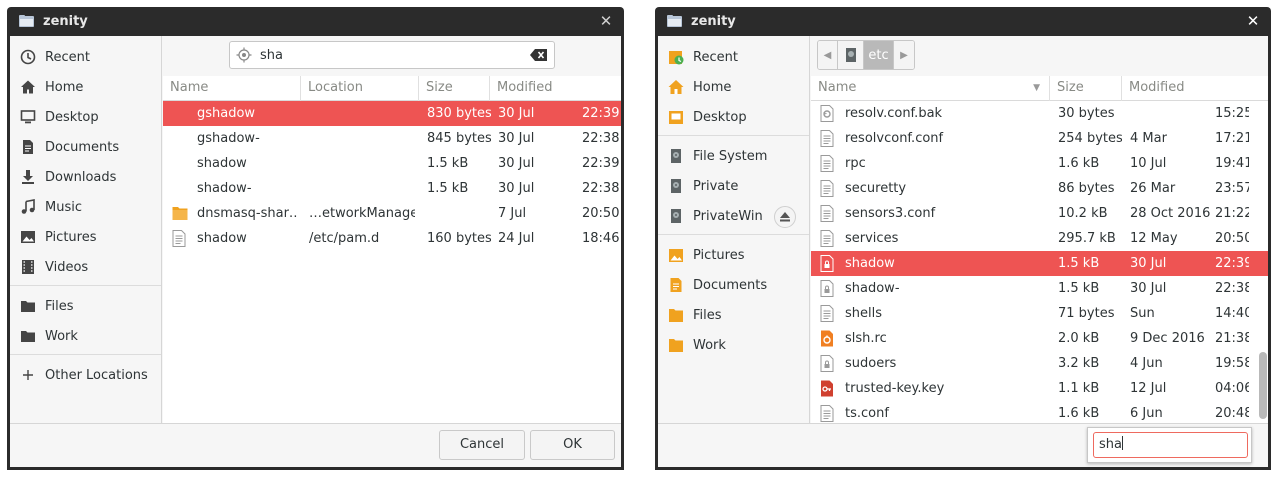 This screenshot has width=1280, height=480. I want to click on cell-time: 19:58, so click(1232, 363).